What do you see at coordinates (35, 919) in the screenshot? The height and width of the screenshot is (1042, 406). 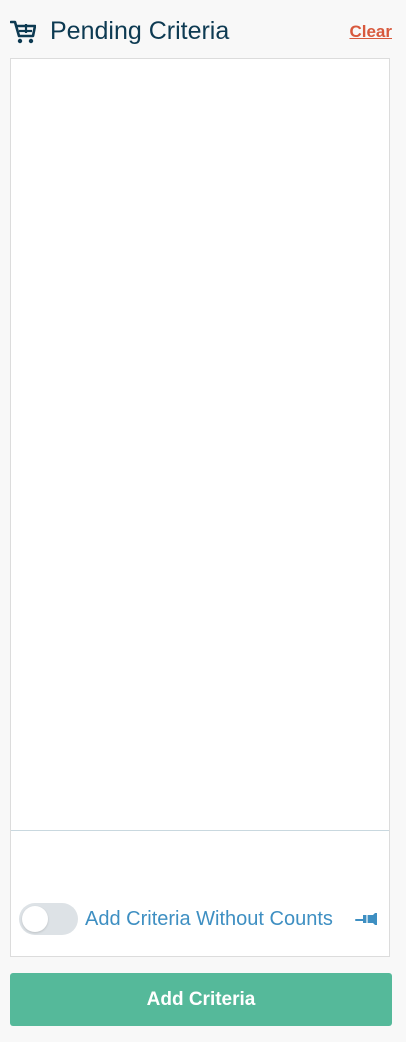 I see `toggle-knob` at bounding box center [35, 919].